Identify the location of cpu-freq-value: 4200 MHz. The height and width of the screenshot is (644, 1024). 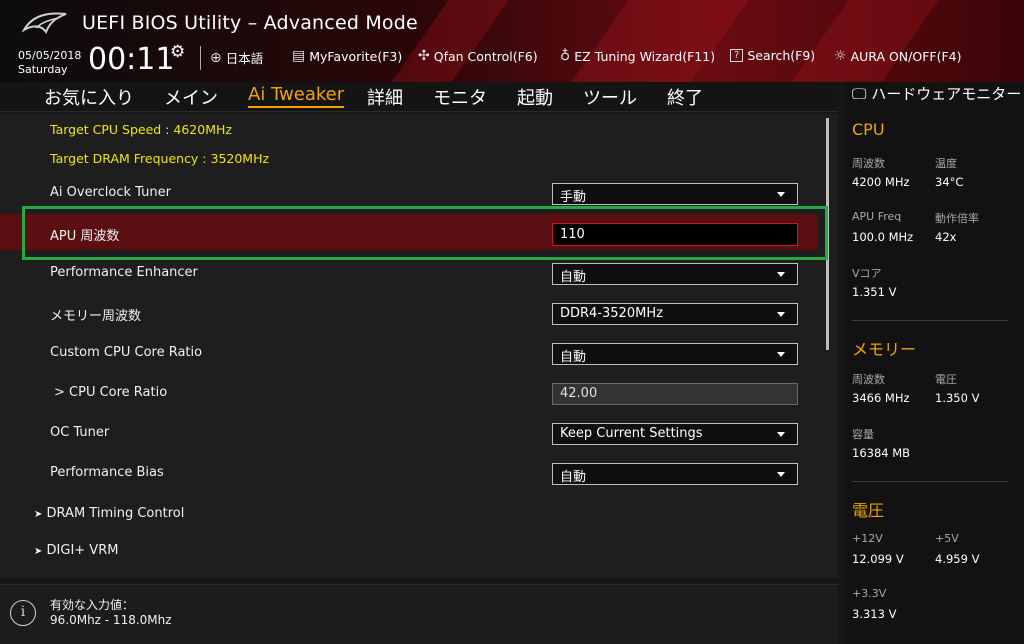
(881, 182).